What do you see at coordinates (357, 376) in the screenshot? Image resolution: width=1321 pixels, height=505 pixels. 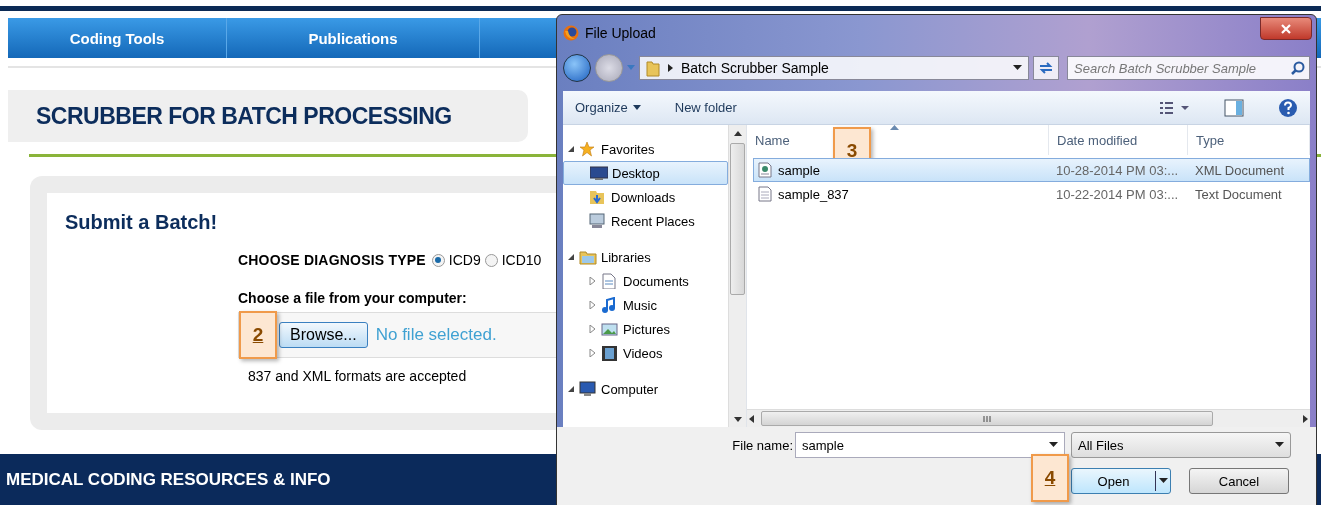 I see `format-note: 837 and XML formats are accepted` at bounding box center [357, 376].